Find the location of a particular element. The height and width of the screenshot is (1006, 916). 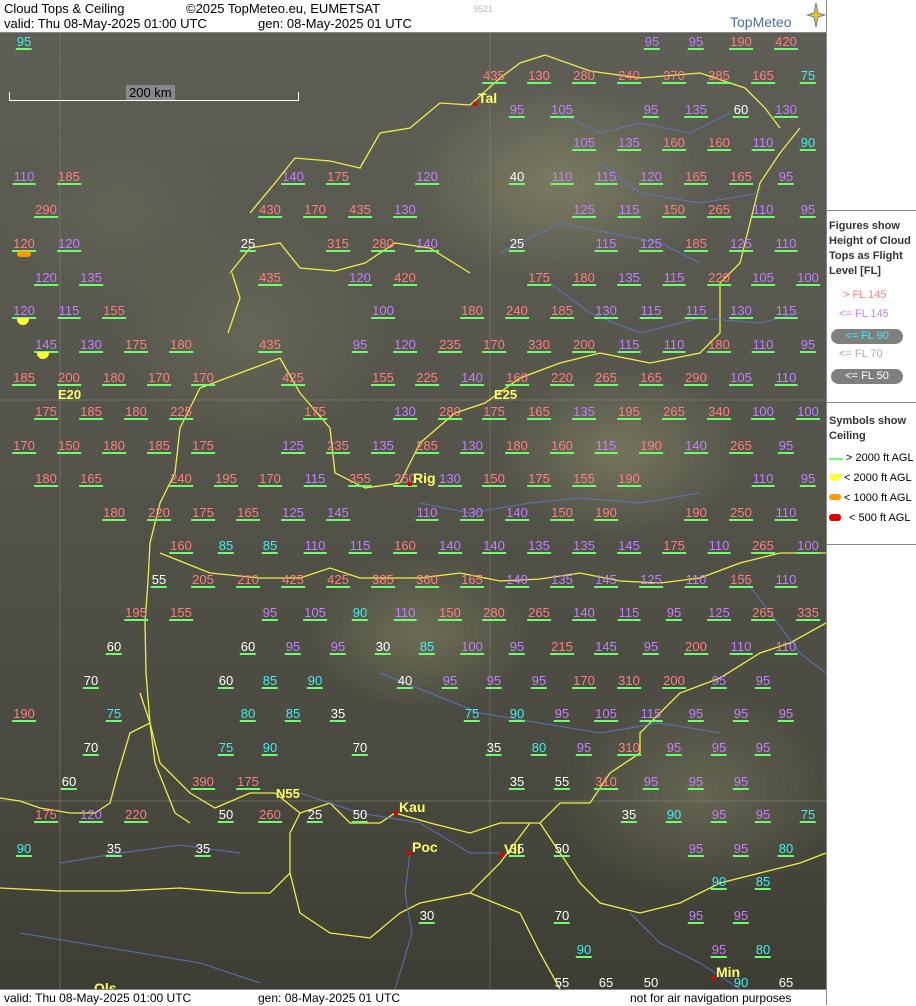

cloud-top-label: 100 is located at coordinates (808, 546).